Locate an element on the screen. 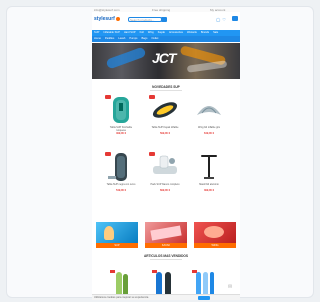  banner-caption: WING is located at coordinates (215, 245).